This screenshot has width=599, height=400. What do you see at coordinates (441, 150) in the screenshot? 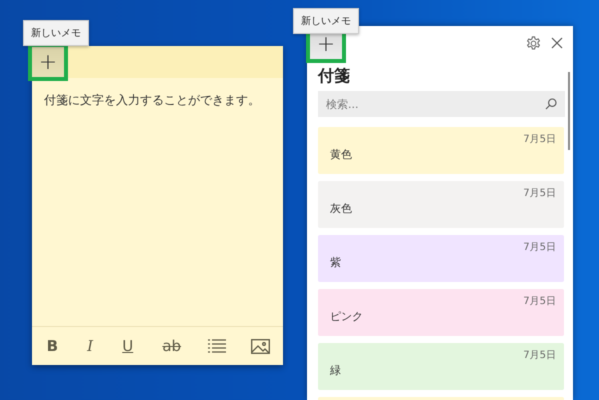
I see `note-card: 7月5日 黄色` at bounding box center [441, 150].